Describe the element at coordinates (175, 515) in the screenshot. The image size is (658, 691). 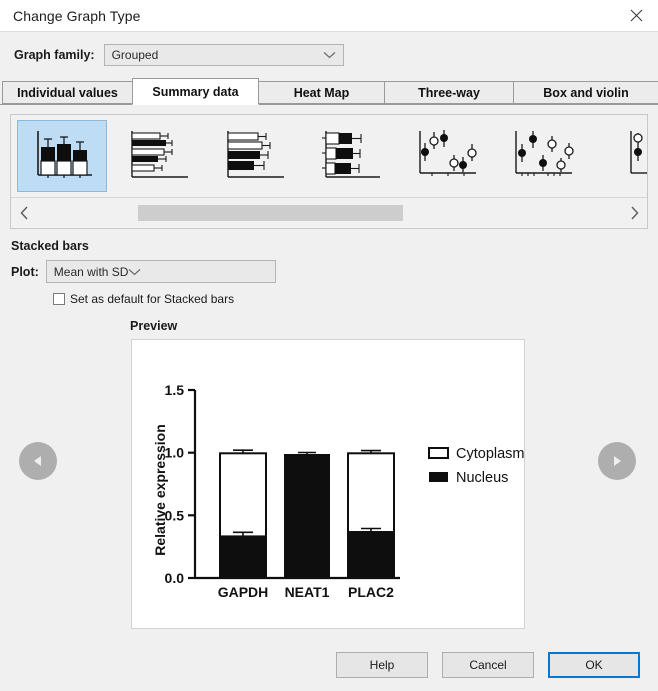
I see `svg-text: 0.5` at that location.